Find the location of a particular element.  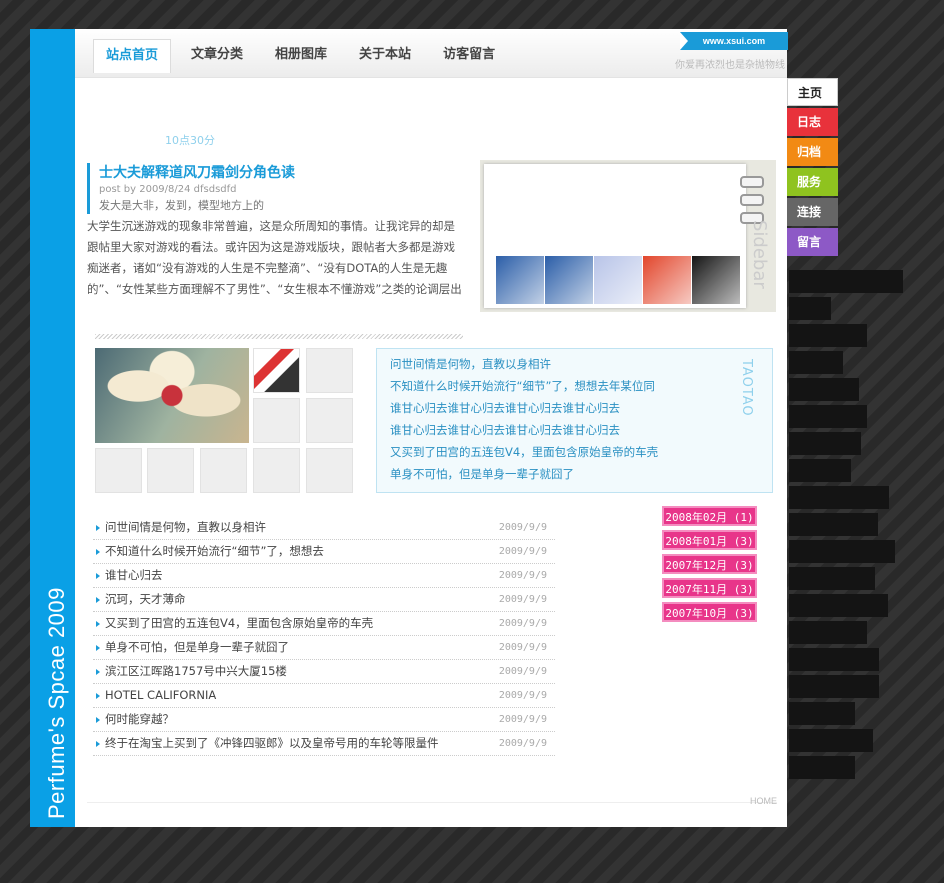

right-nav: 主页 日志 归档 服务 连接 留言 is located at coordinates (812, 168).